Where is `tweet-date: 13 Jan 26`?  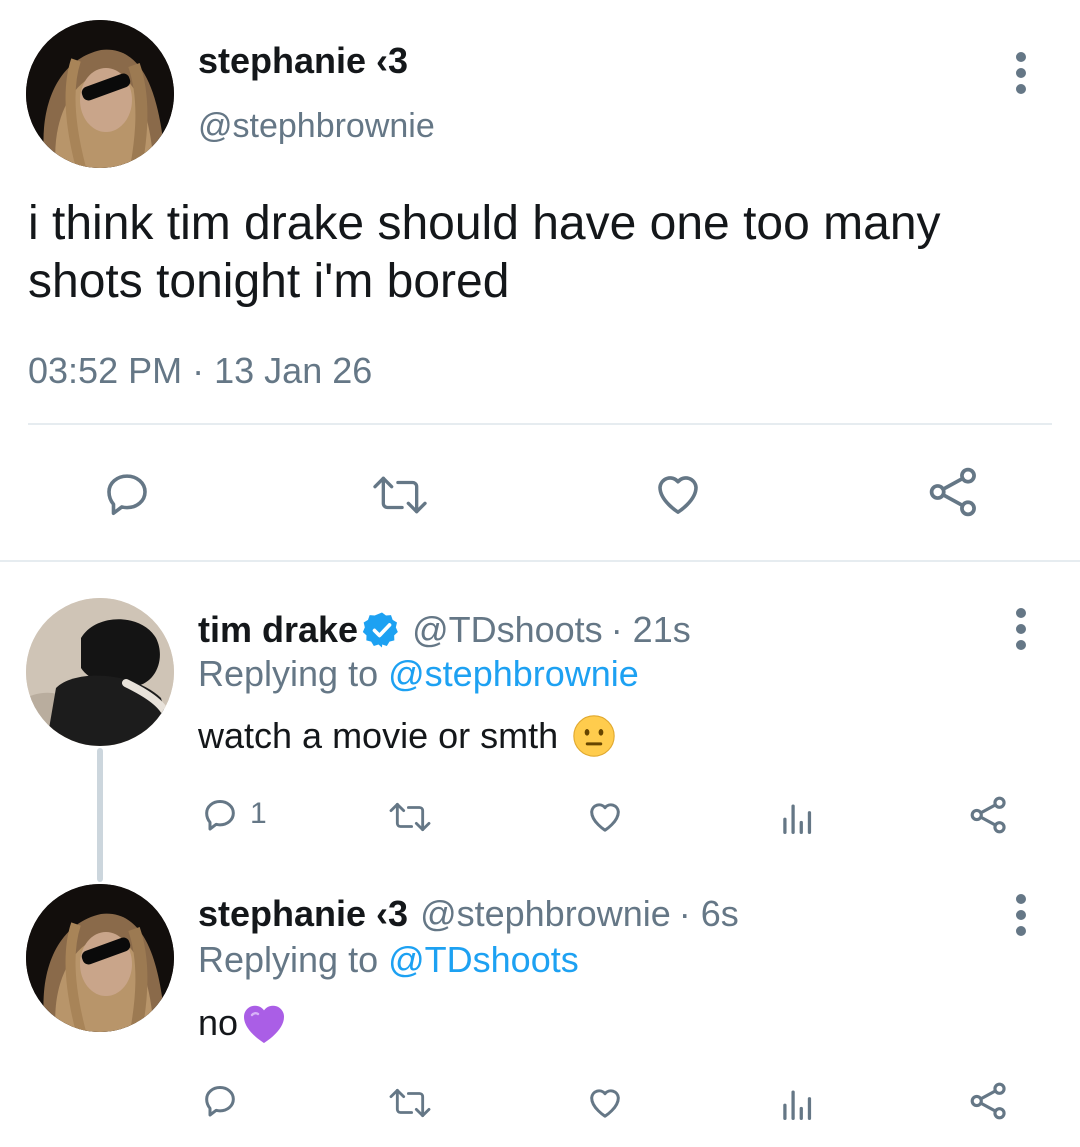 tweet-date: 13 Jan 26 is located at coordinates (293, 370).